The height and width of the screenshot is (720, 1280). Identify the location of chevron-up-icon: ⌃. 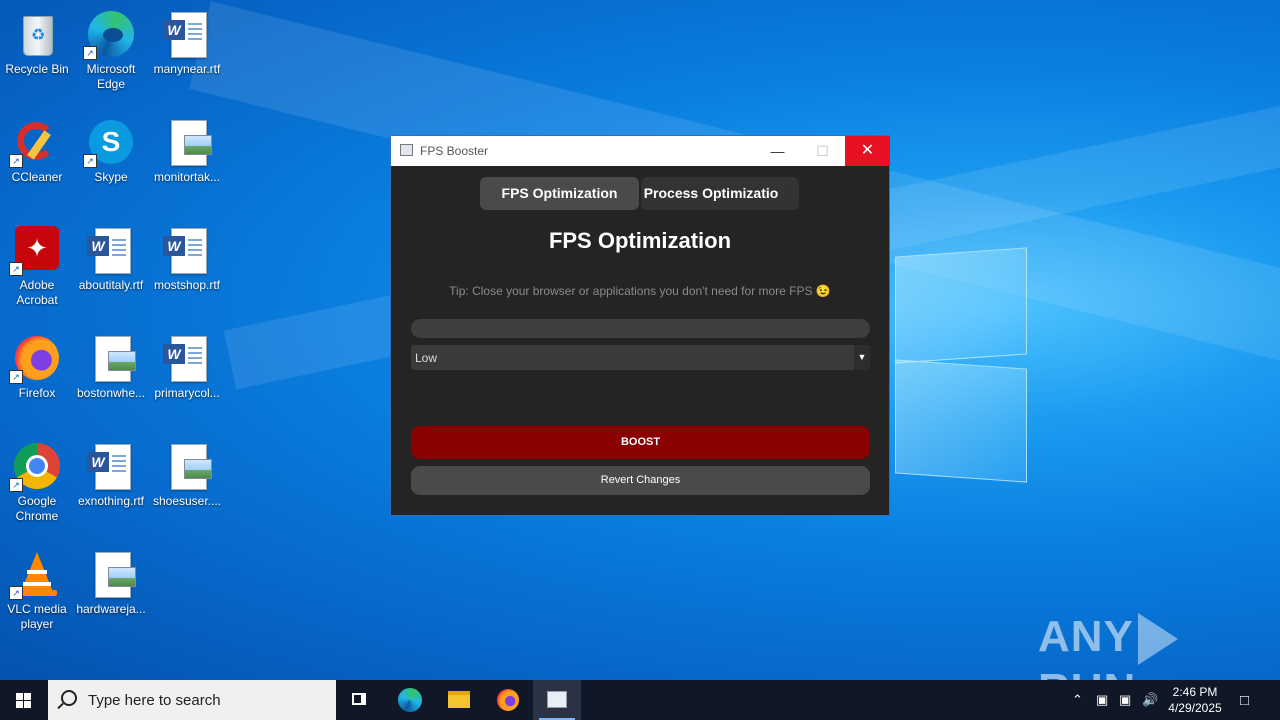
(1077, 700).